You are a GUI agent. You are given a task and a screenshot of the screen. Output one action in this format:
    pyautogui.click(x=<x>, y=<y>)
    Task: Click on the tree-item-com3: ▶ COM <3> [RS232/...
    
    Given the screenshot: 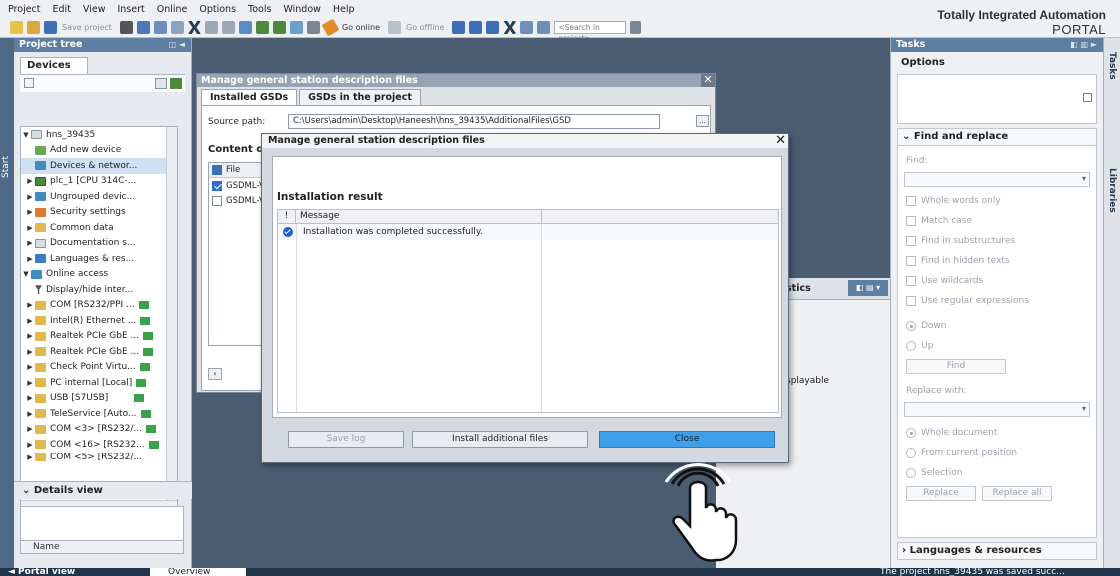 What is the action you would take?
    pyautogui.click(x=99, y=430)
    